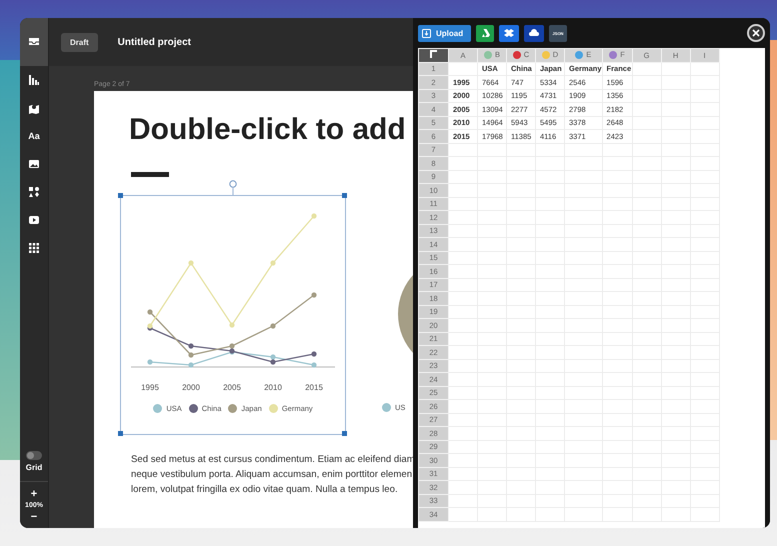 The height and width of the screenshot is (546, 777). What do you see at coordinates (34, 220) in the screenshot?
I see `play-icon` at bounding box center [34, 220].